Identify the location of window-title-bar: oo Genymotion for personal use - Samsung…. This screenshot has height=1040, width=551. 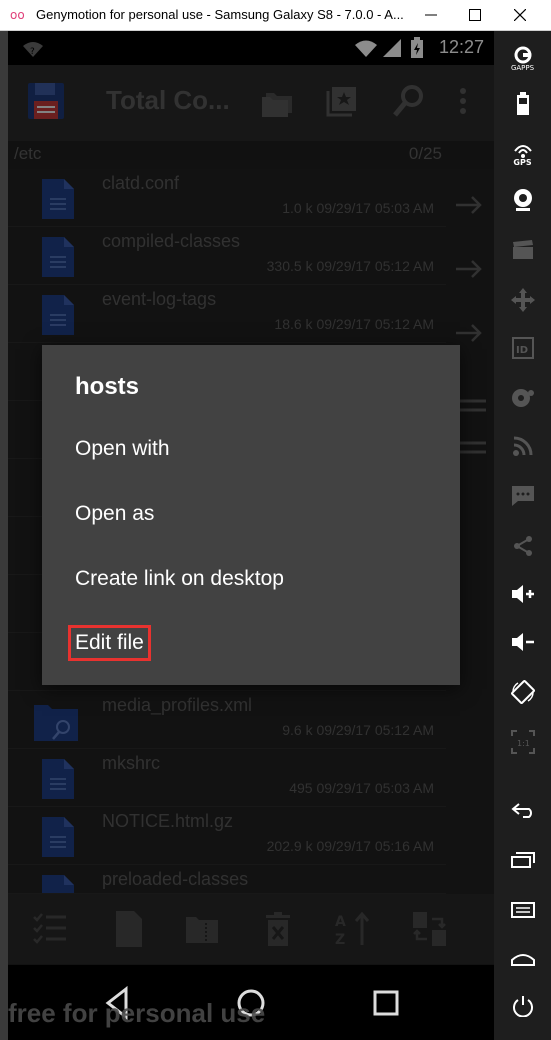
(275, 15).